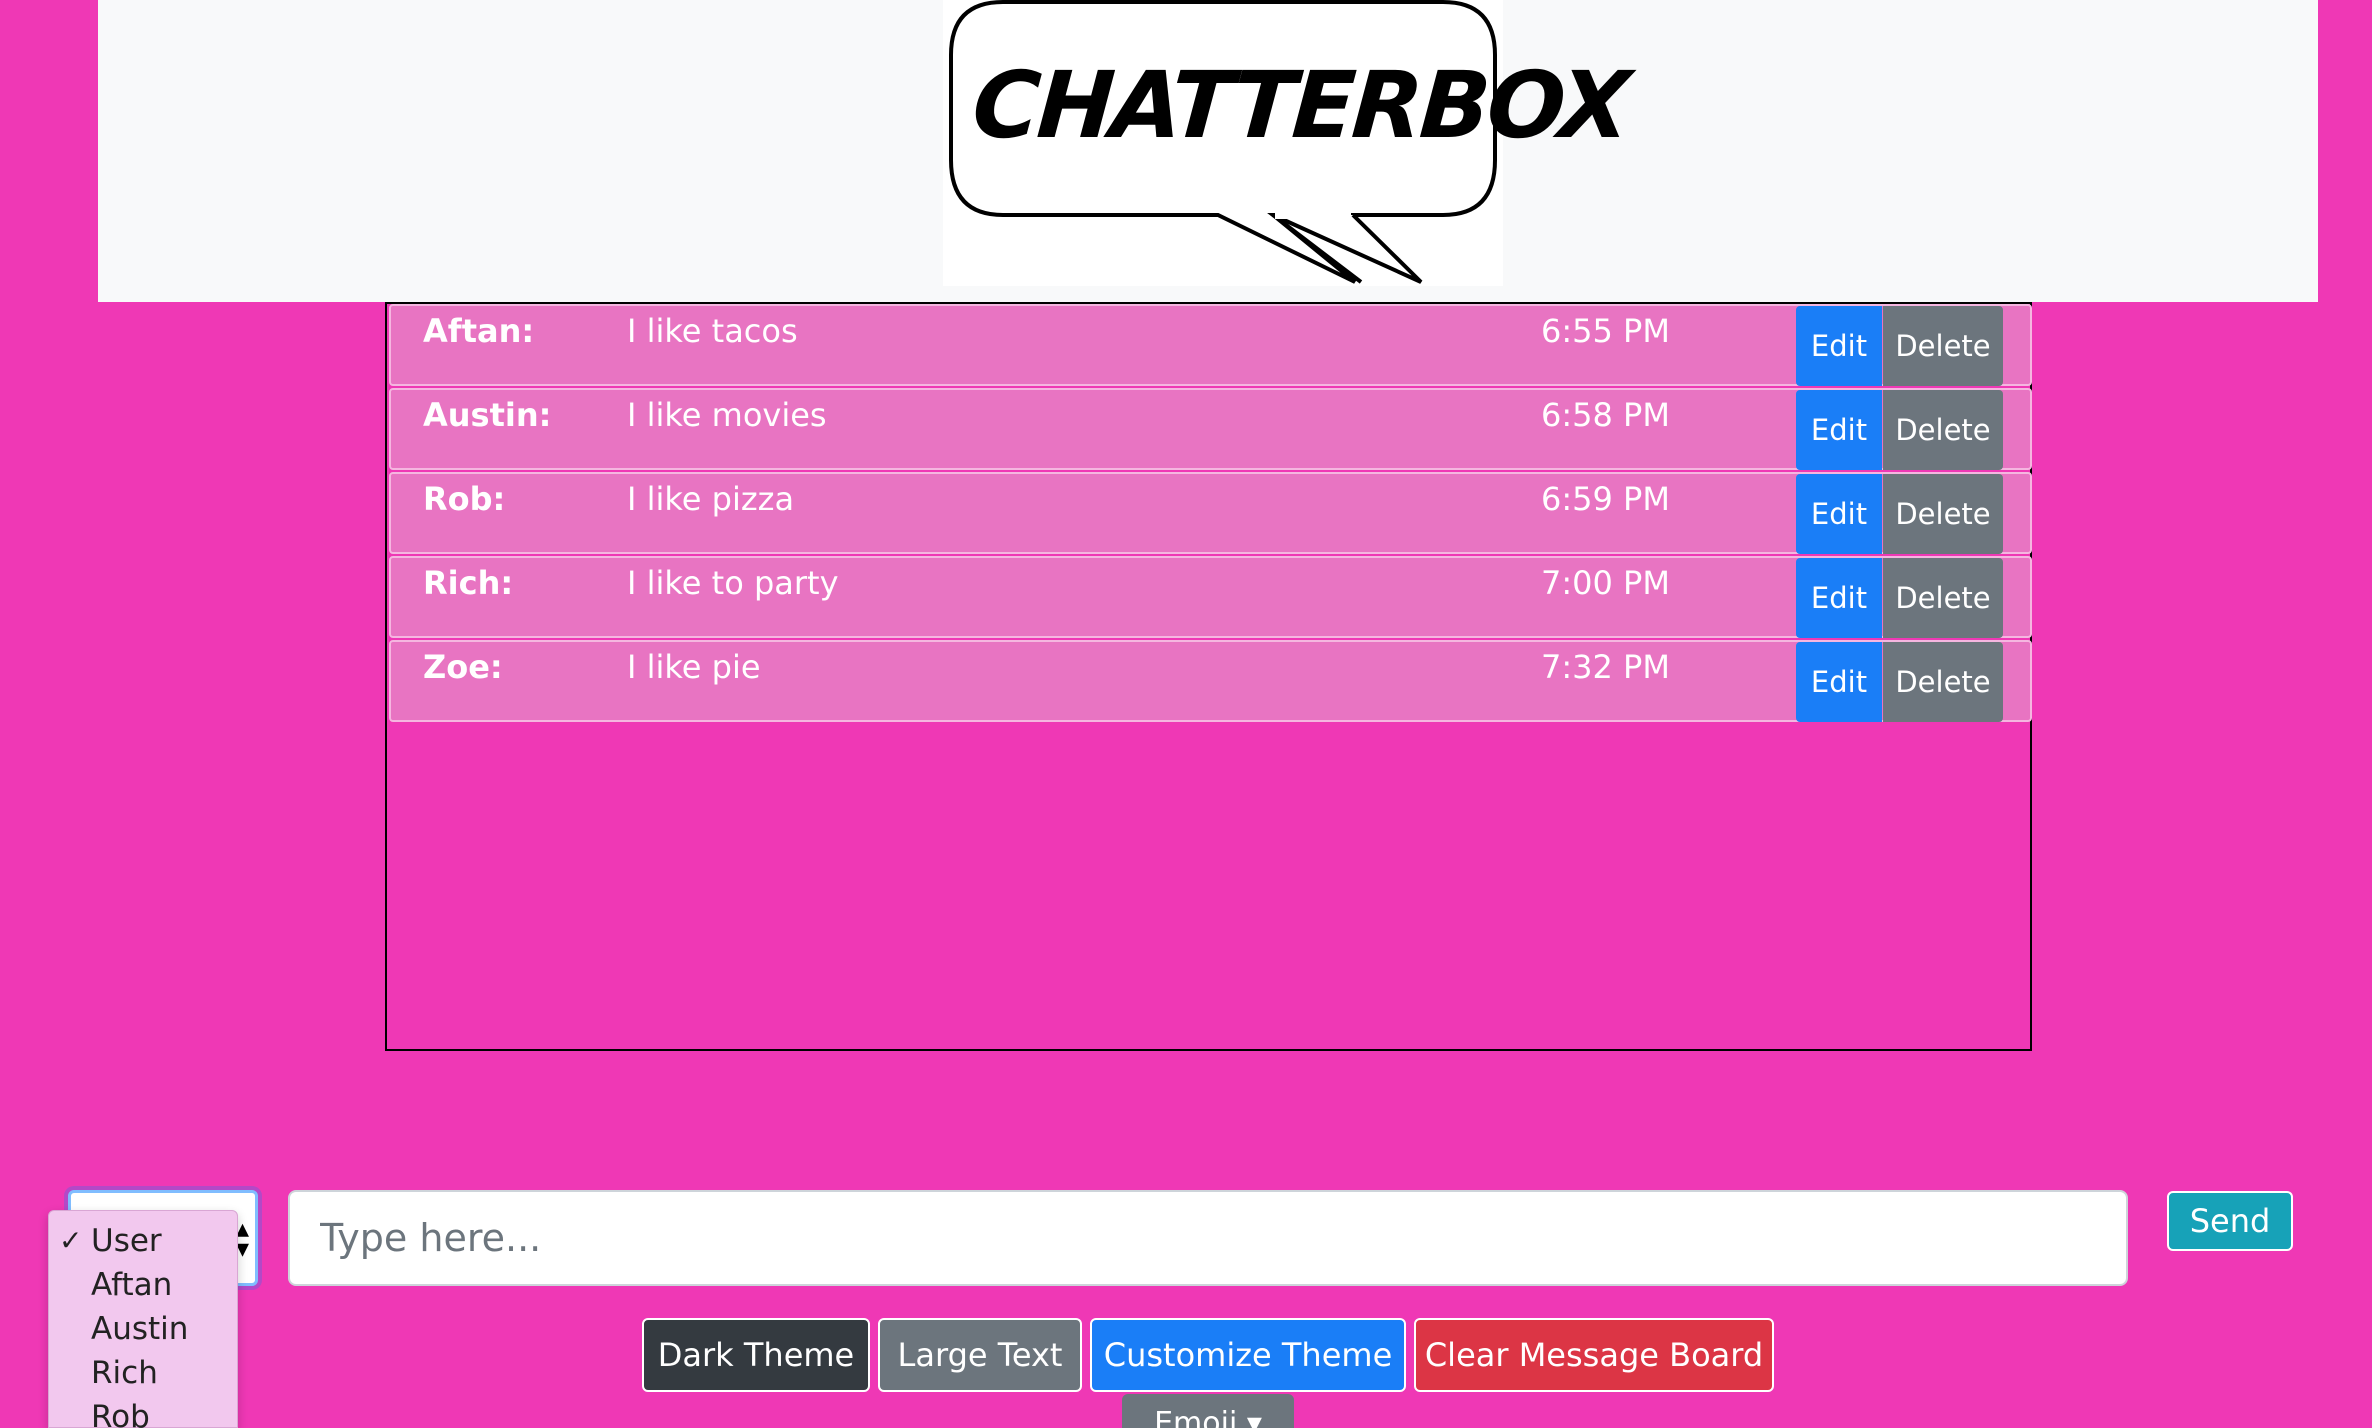  I want to click on dropdown-option-austin: Austin, so click(143, 1329).